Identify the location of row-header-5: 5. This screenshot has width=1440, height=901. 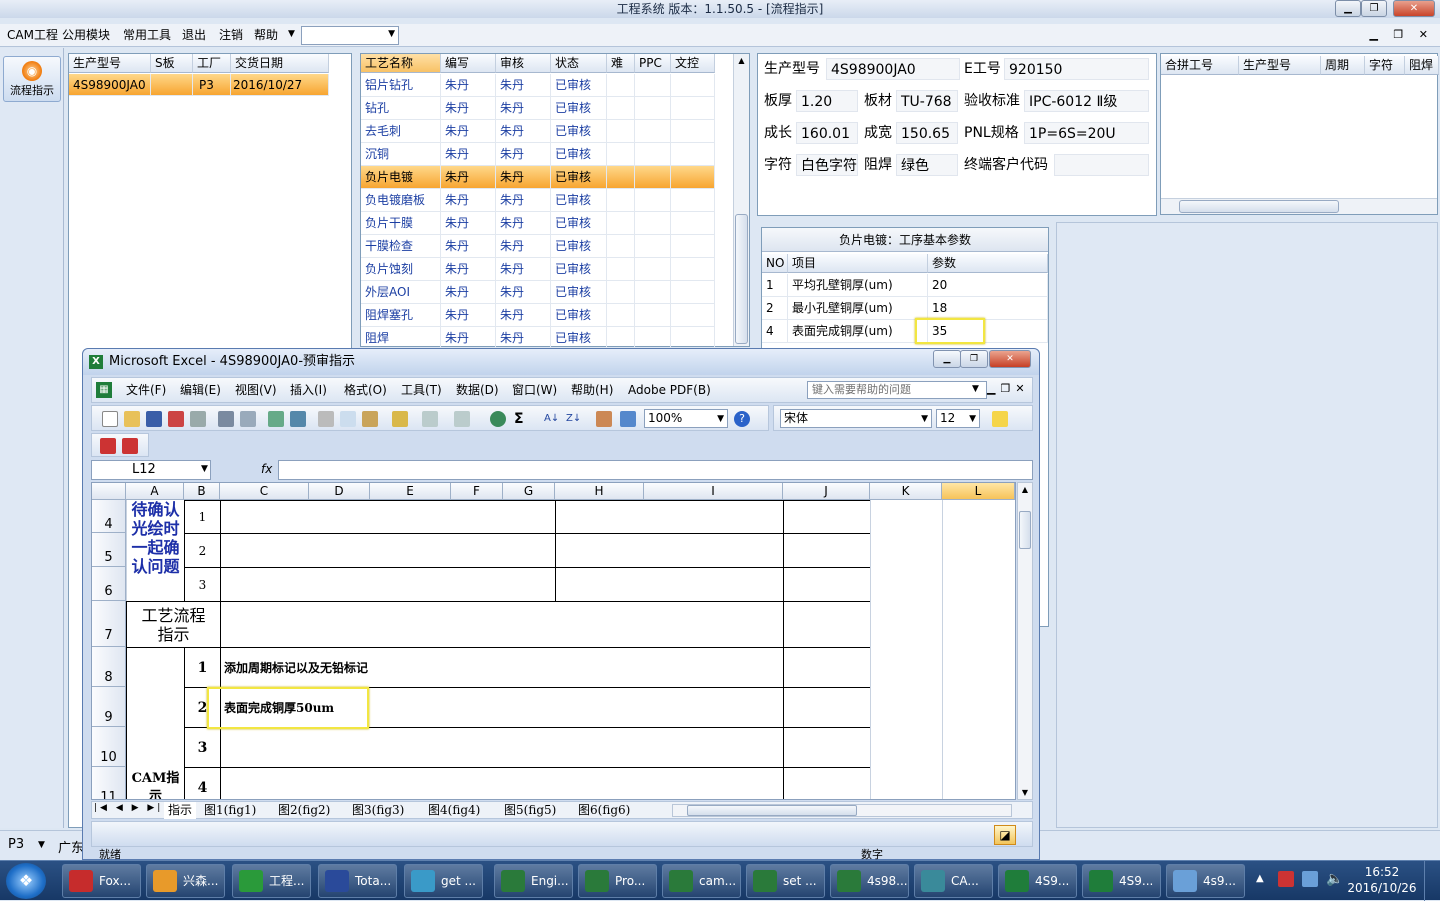
(109, 550).